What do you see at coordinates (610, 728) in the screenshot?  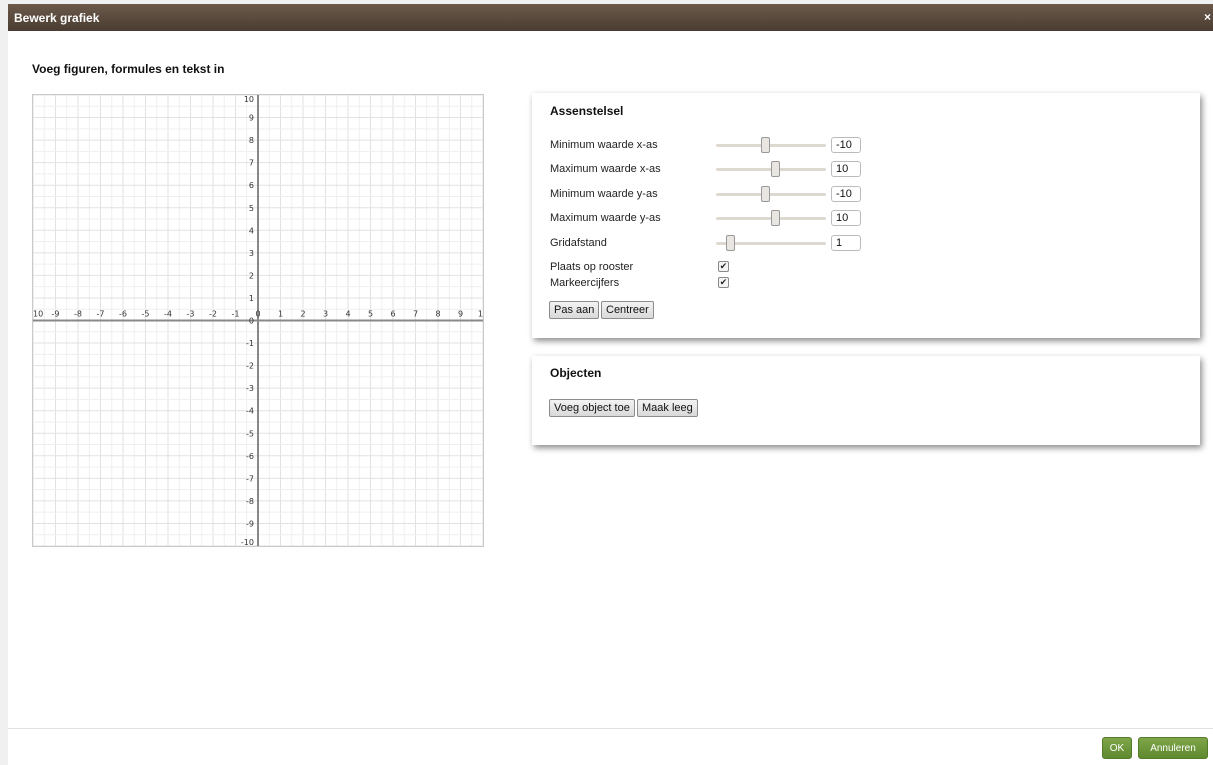 I see `footer-divider` at bounding box center [610, 728].